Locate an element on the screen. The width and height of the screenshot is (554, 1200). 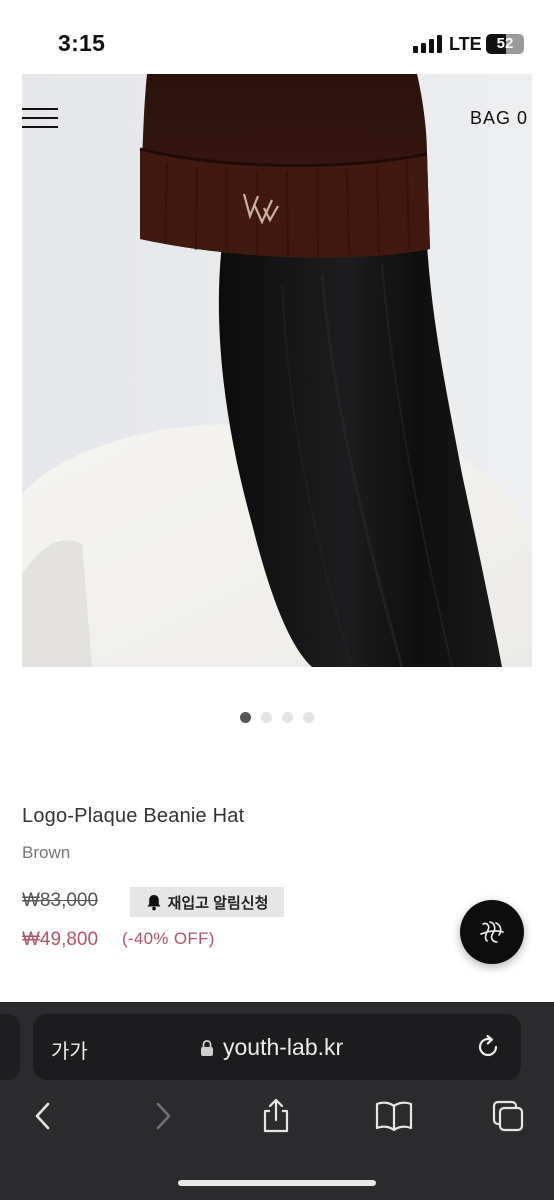
product-color: Brown is located at coordinates (46, 852).